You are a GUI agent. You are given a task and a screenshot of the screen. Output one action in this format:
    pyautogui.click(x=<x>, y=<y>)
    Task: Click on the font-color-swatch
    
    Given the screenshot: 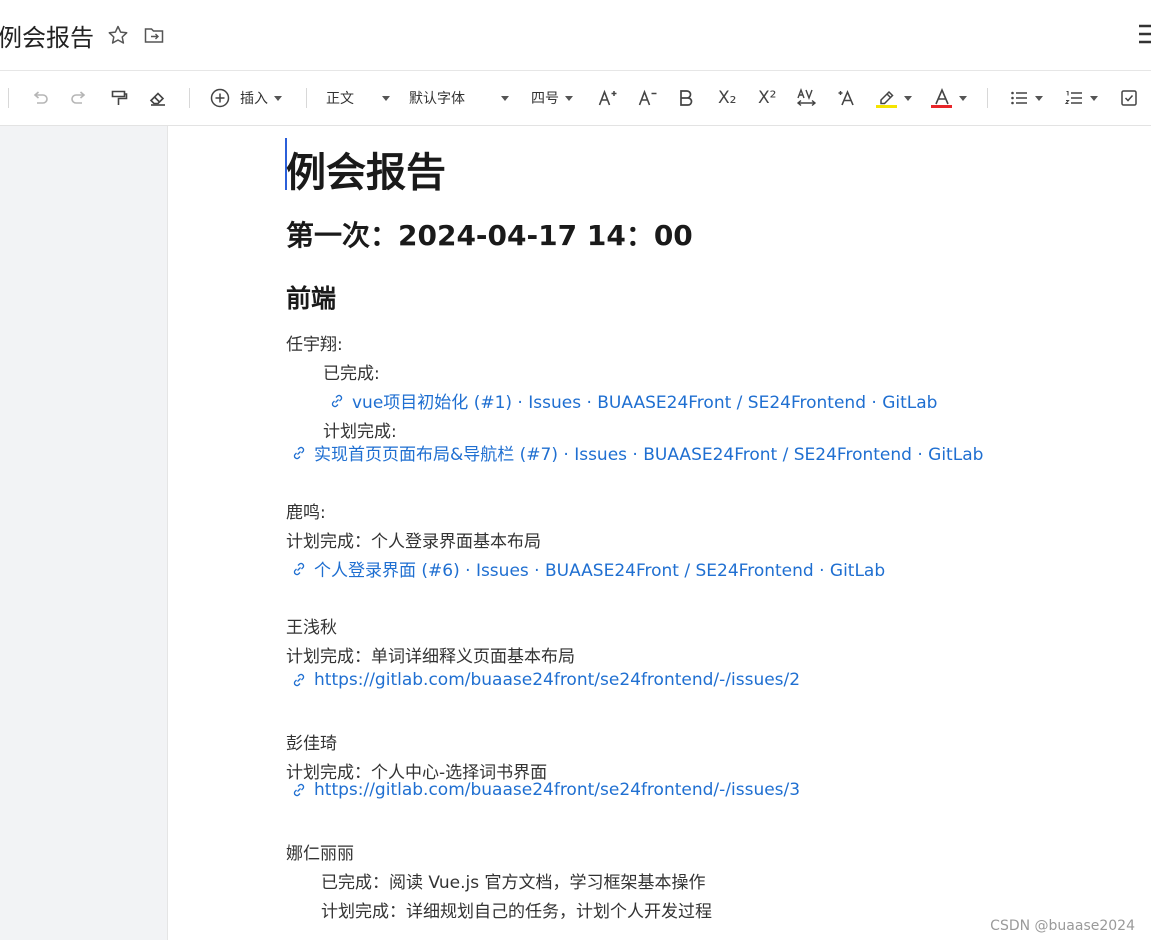 What is the action you would take?
    pyautogui.click(x=941, y=106)
    